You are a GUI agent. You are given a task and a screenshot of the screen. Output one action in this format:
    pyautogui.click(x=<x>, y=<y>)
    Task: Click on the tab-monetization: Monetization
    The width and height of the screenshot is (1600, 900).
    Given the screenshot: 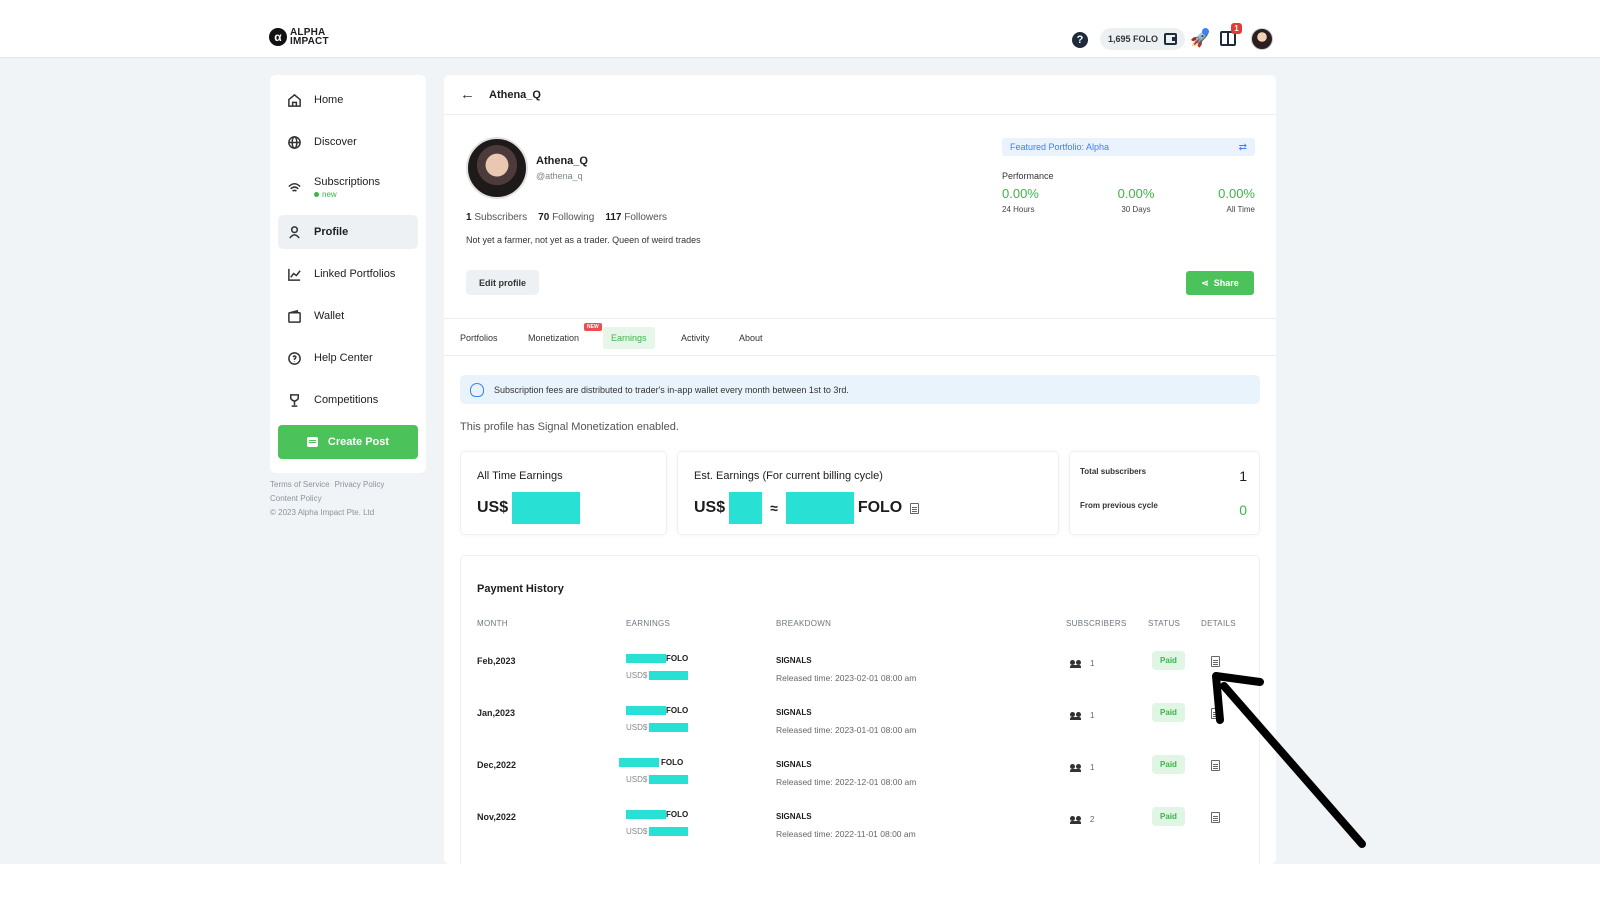 What is the action you would take?
    pyautogui.click(x=553, y=338)
    